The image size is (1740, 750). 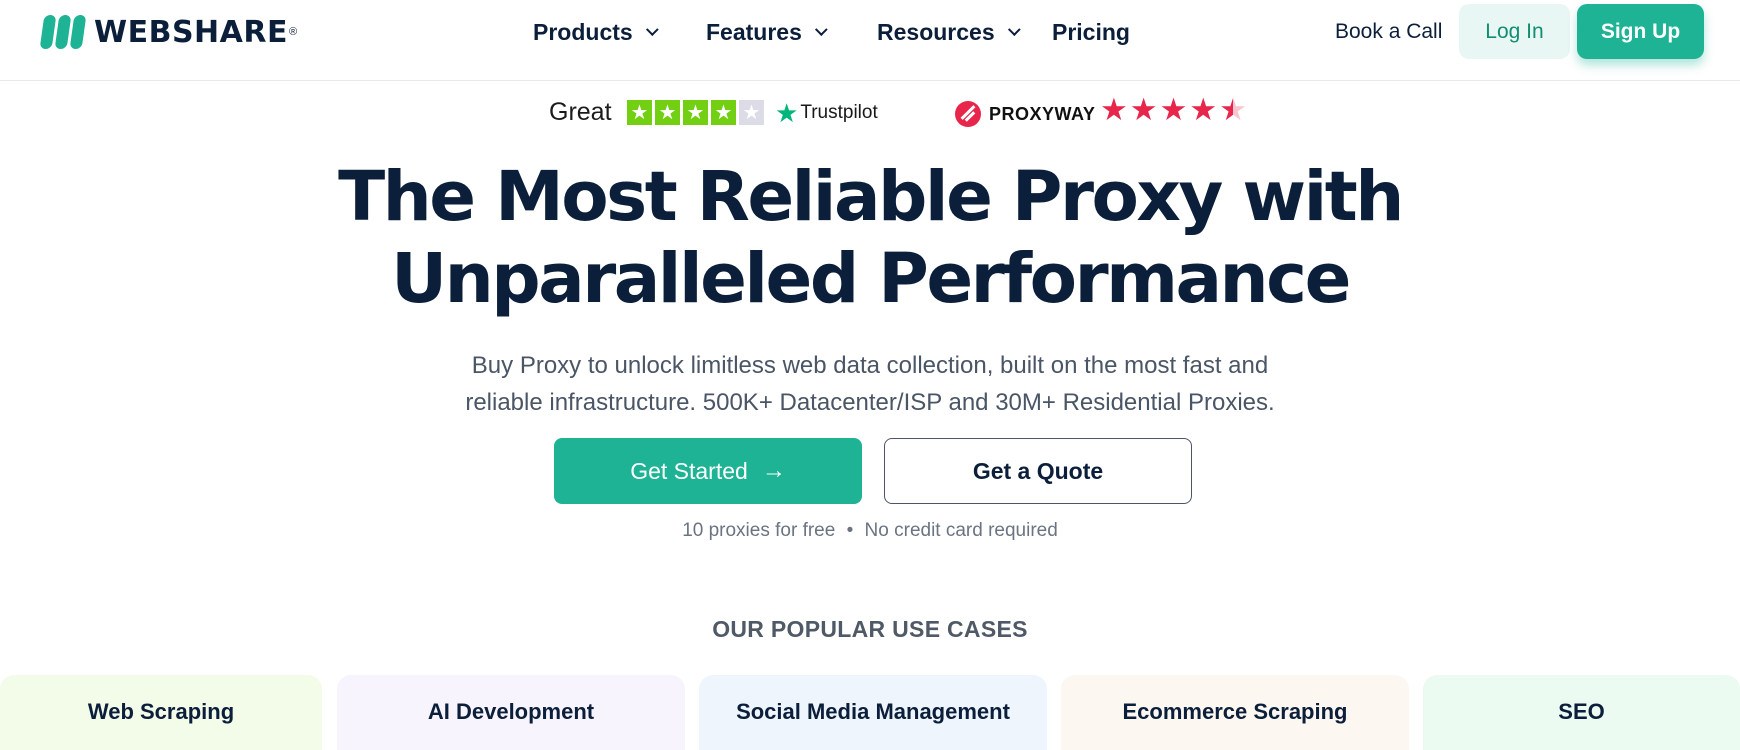 What do you see at coordinates (1514, 31) in the screenshot?
I see `login-button: Log In` at bounding box center [1514, 31].